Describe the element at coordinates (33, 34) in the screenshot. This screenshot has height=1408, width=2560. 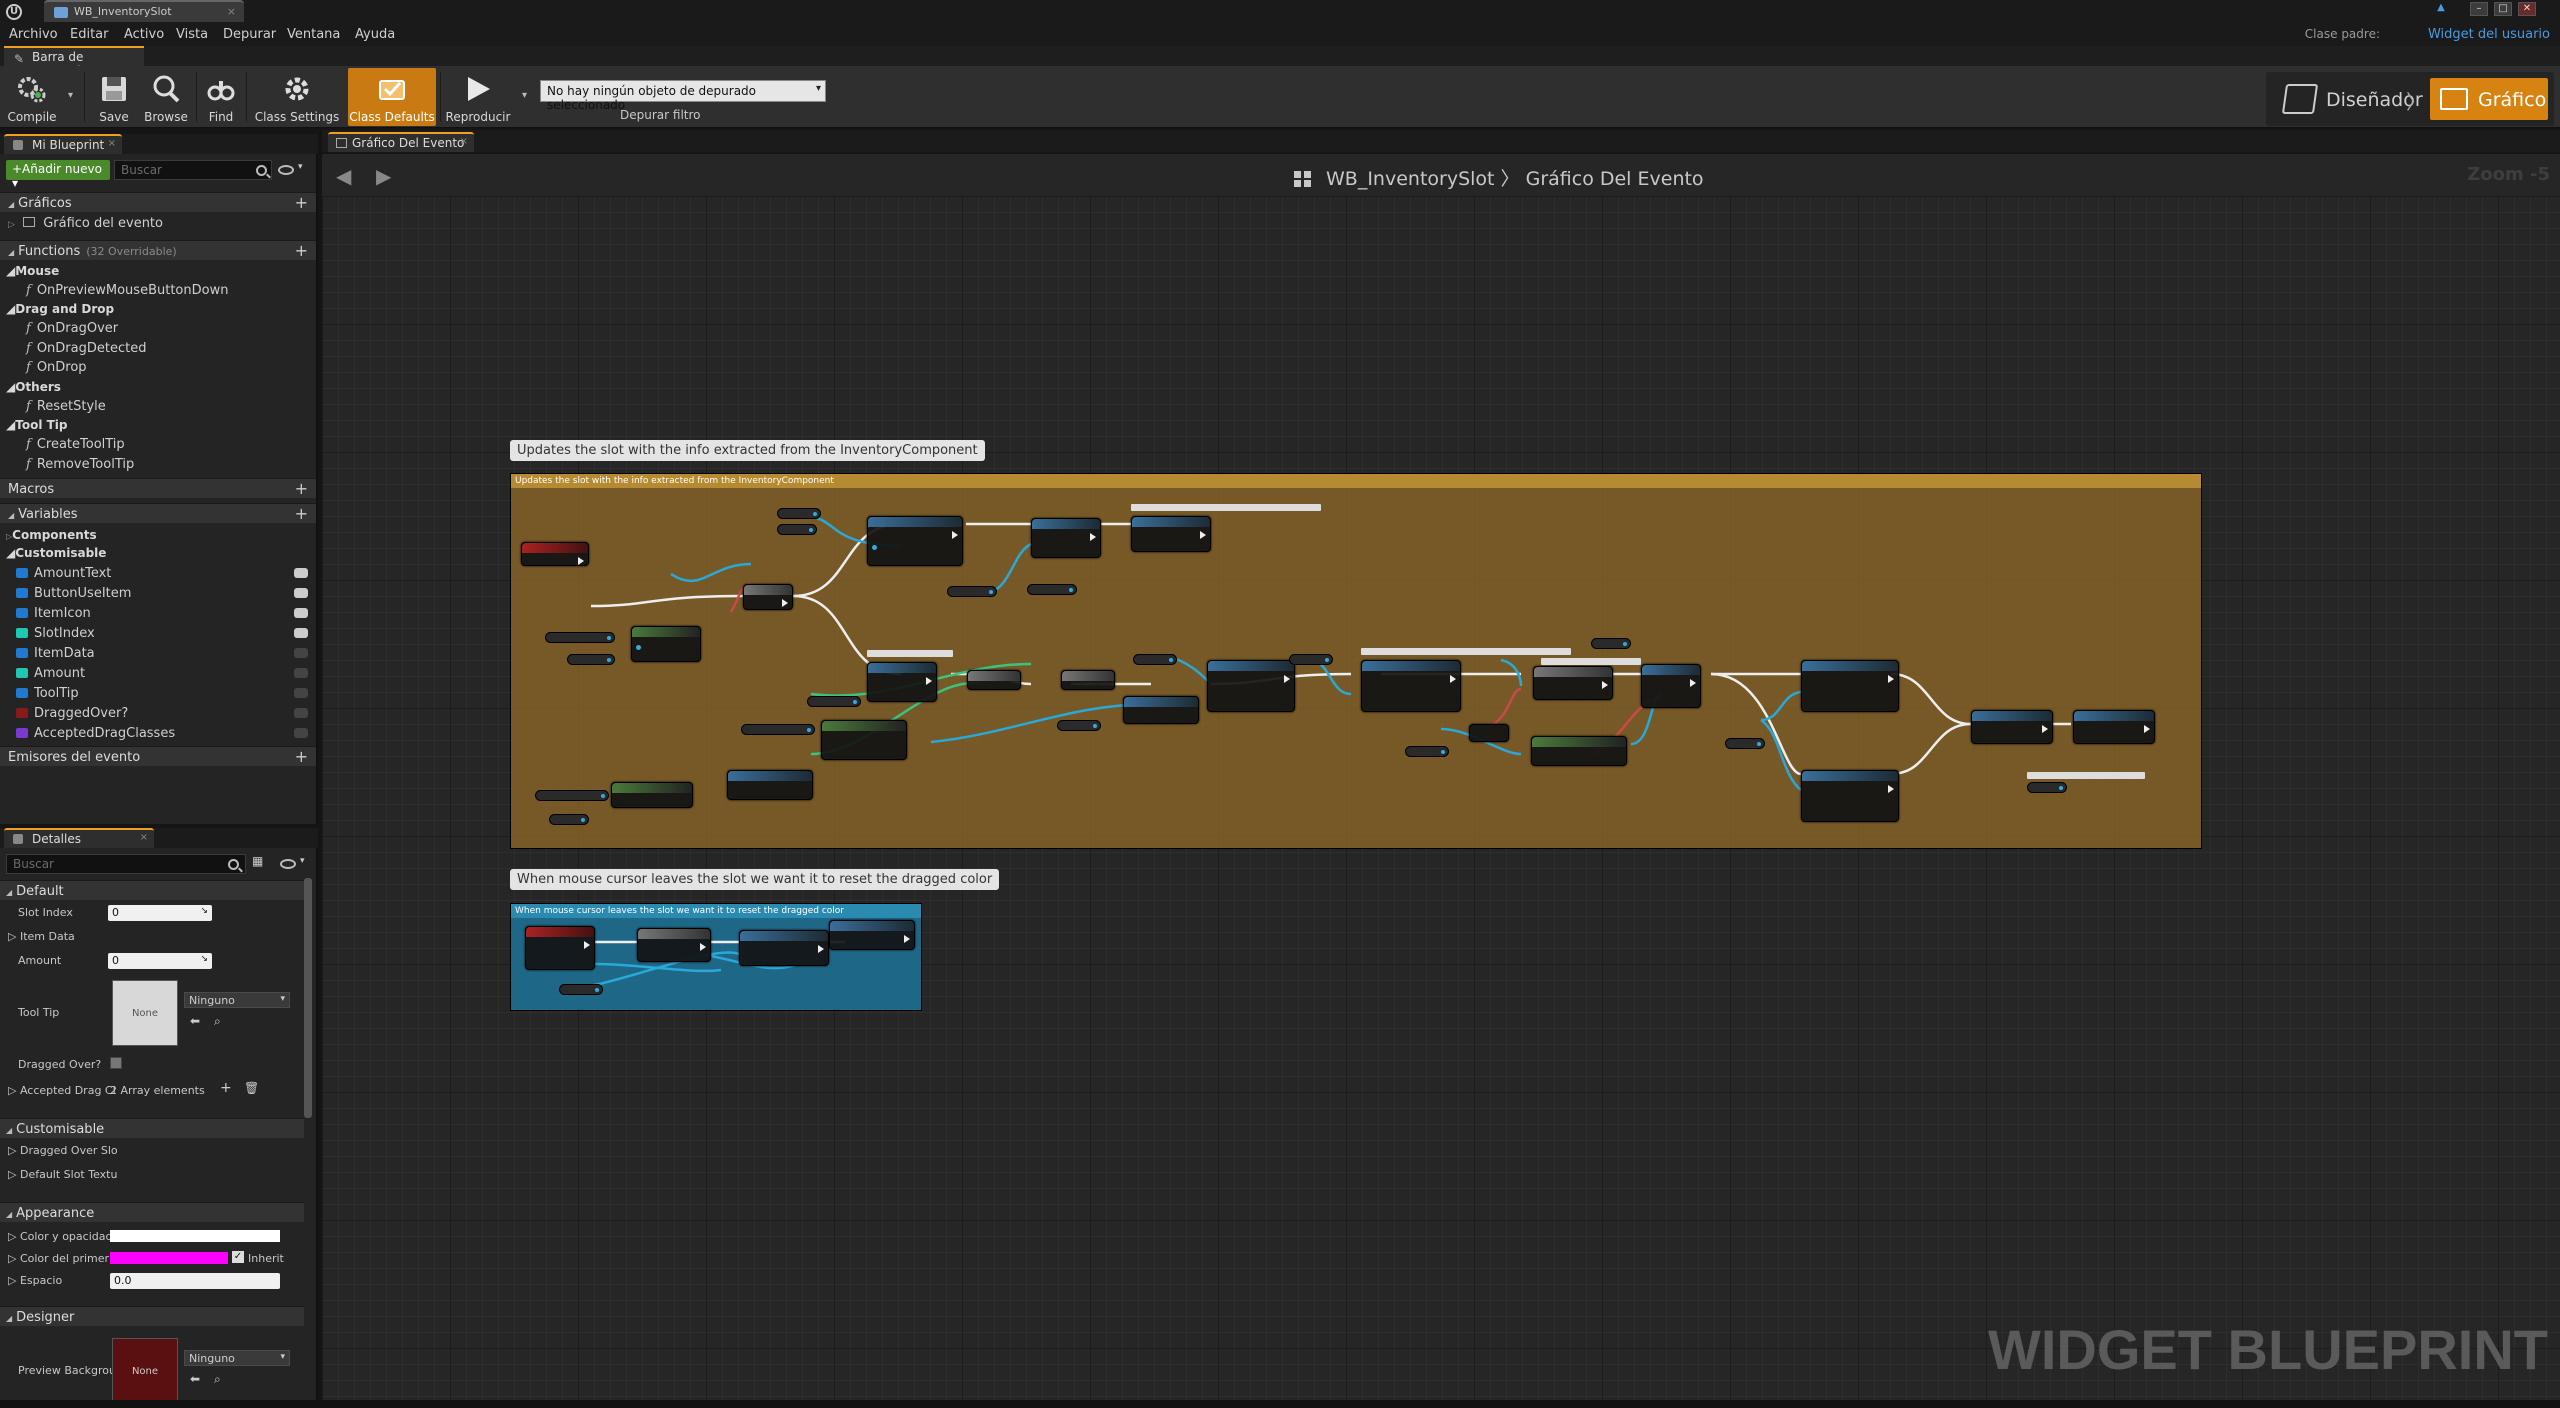
I see `menu-archivo: Archivo` at that location.